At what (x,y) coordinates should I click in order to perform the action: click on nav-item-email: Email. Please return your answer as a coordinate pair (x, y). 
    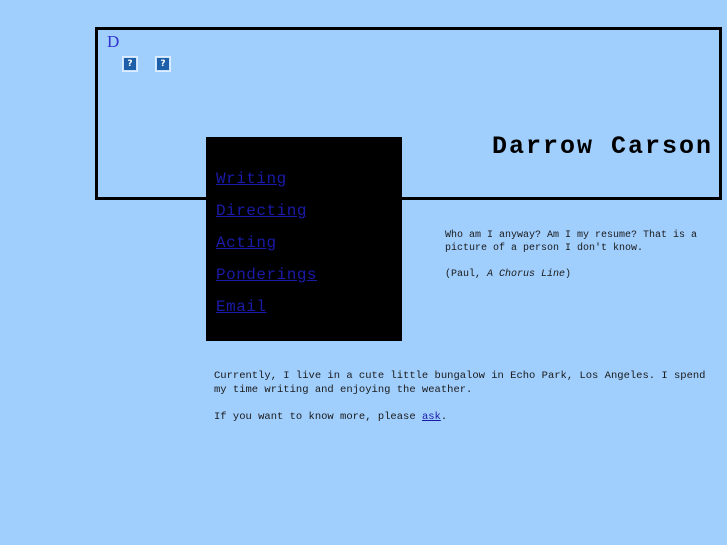
    Looking at the image, I should click on (266, 307).